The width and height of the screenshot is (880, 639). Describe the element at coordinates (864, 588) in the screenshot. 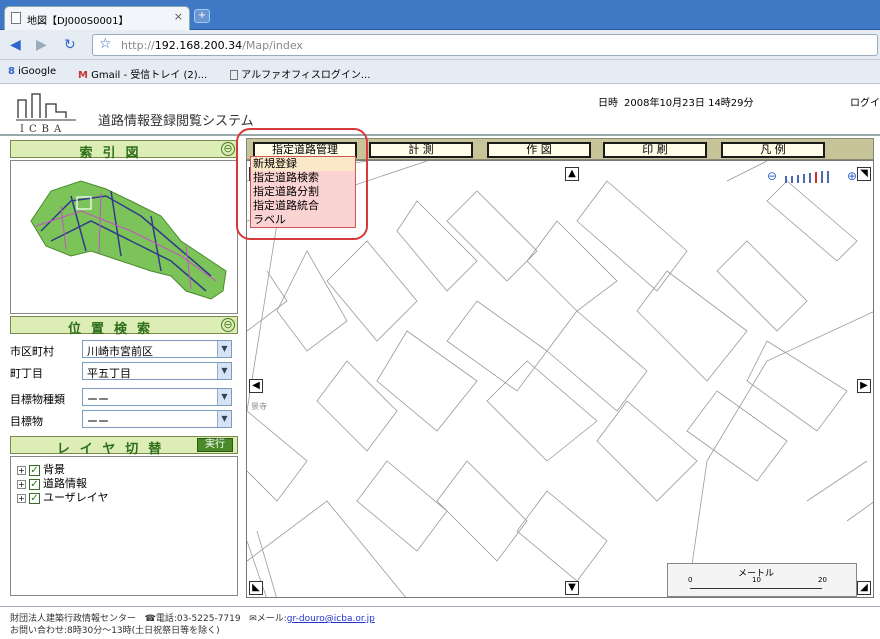

I see `pan-down-right-icon: ◢` at that location.